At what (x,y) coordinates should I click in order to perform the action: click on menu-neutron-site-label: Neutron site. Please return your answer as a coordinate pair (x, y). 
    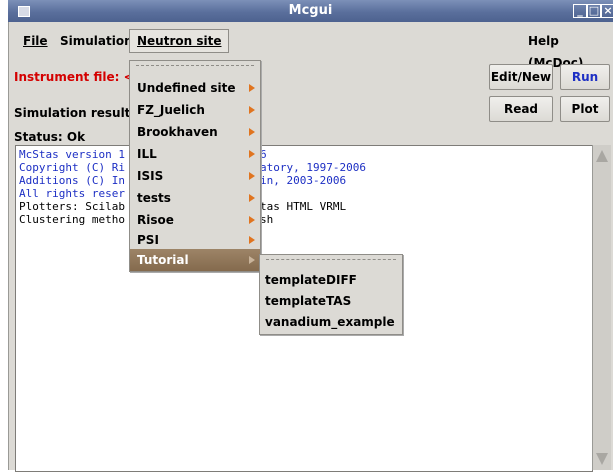
    Looking at the image, I should click on (179, 41).